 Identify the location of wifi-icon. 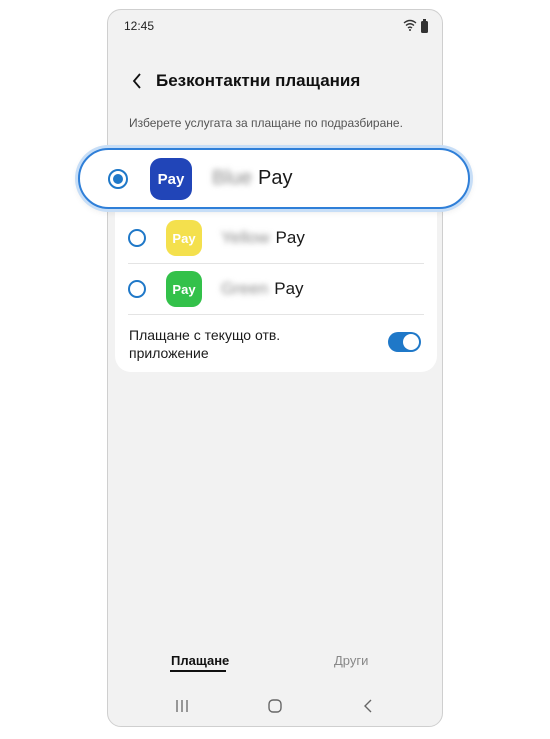
(410, 27).